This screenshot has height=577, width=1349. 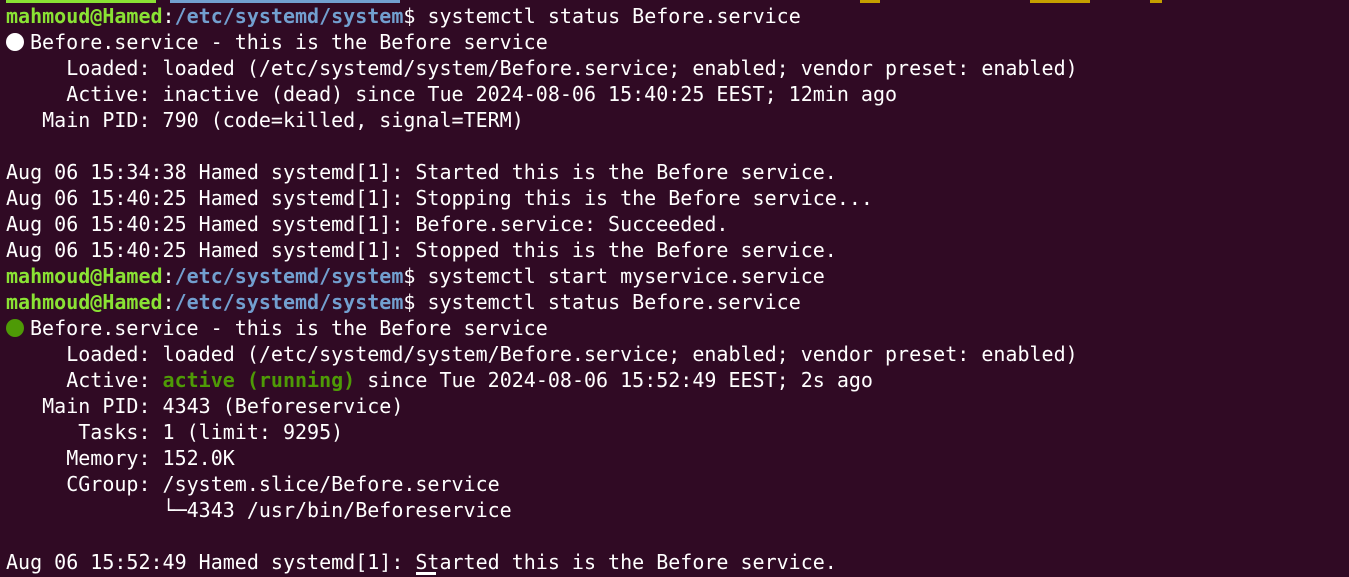 What do you see at coordinates (620, 276) in the screenshot?
I see `command-text: systemctl start myservice.service` at bounding box center [620, 276].